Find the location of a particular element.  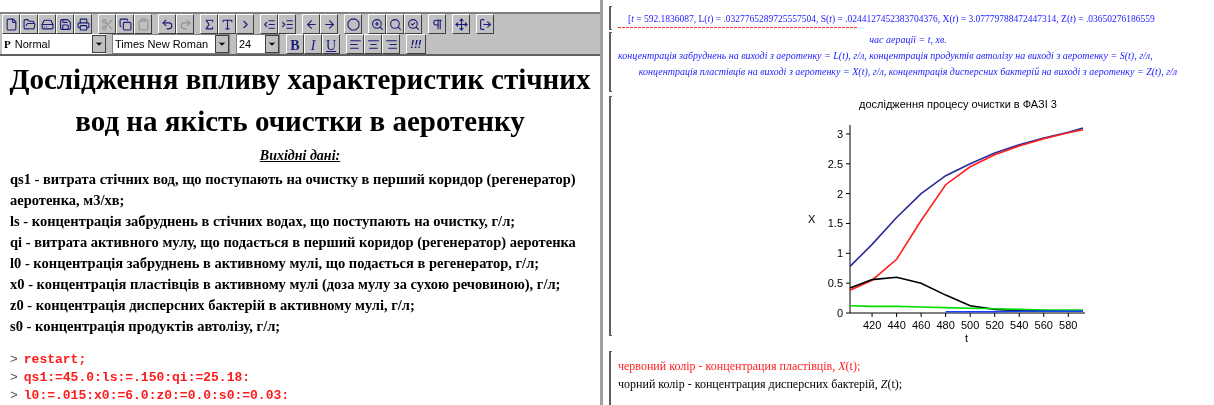

maple-command: qs1:=45.0:ls:=.150:qi:=25.18: is located at coordinates (137, 378).